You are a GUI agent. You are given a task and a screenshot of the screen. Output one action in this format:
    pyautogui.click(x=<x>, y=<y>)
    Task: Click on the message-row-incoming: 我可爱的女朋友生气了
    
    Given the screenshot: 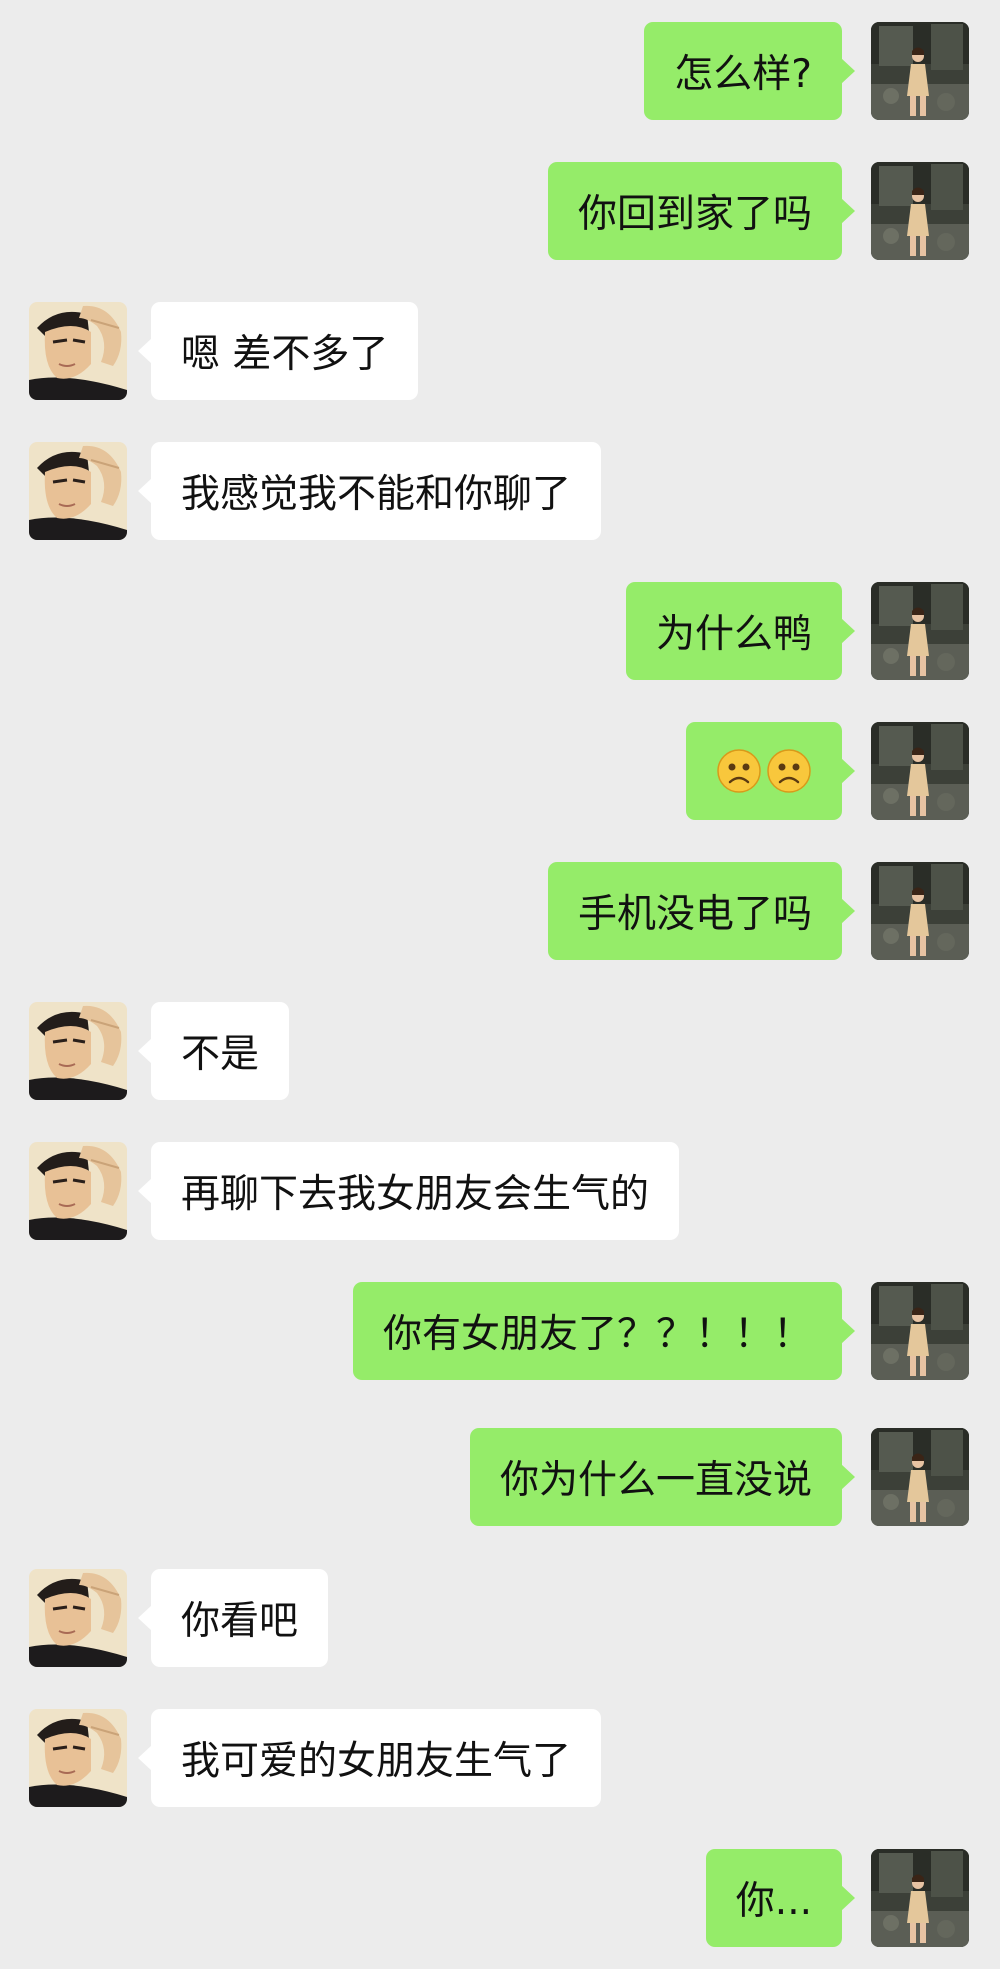 What is the action you would take?
    pyautogui.click(x=500, y=1758)
    